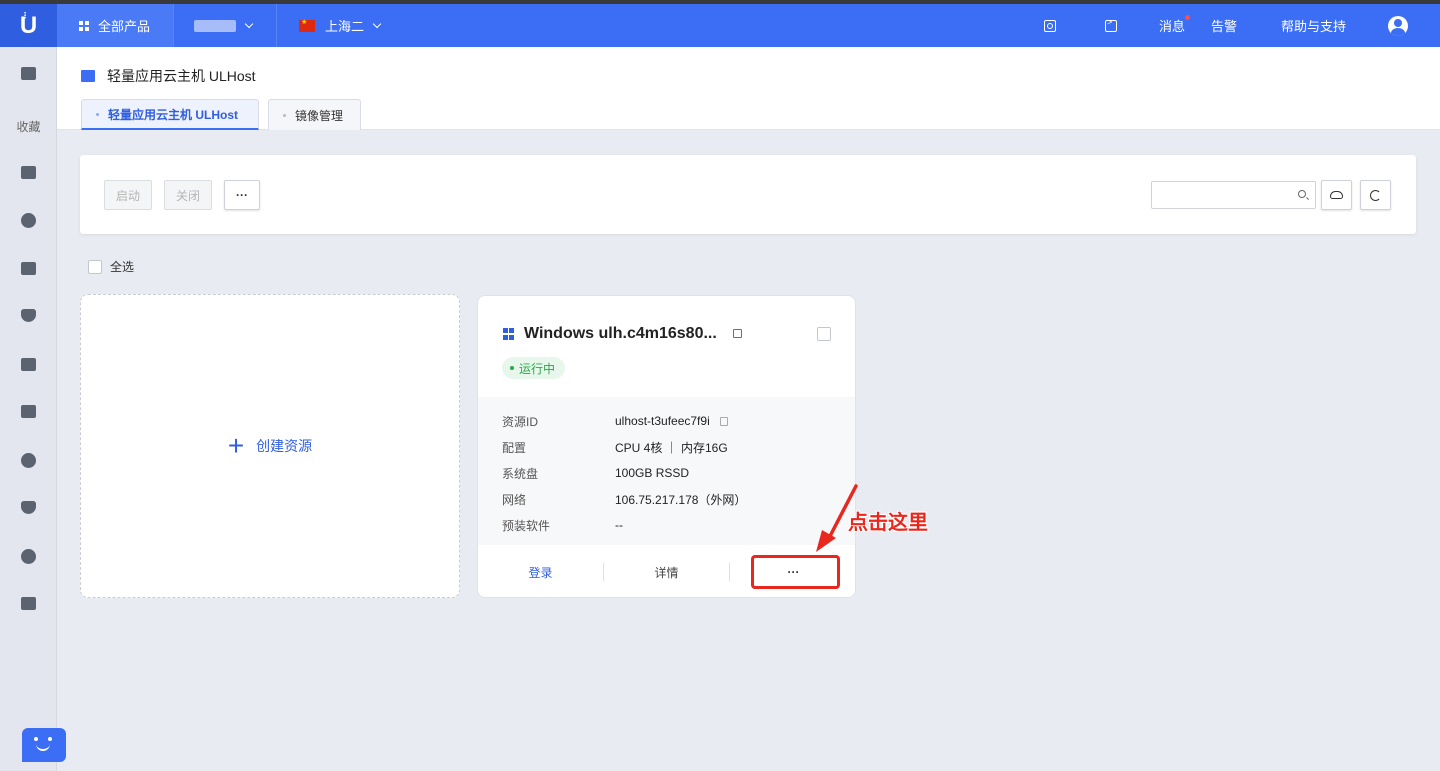 The height and width of the screenshot is (771, 1440). What do you see at coordinates (1110, 24) in the screenshot?
I see `terminal-icon` at bounding box center [1110, 24].